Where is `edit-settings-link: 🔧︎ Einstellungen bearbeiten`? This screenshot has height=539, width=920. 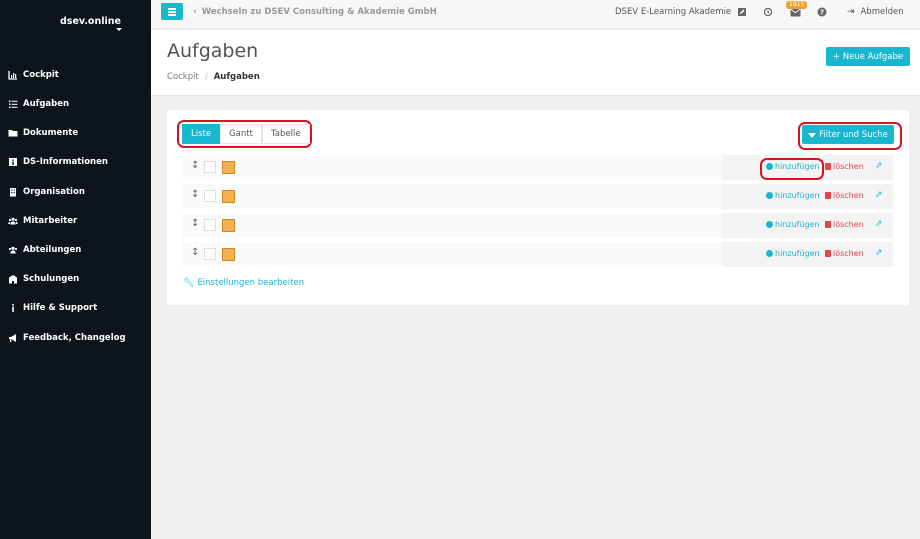 edit-settings-link: 🔧︎ Einstellungen bearbeiten is located at coordinates (243, 283).